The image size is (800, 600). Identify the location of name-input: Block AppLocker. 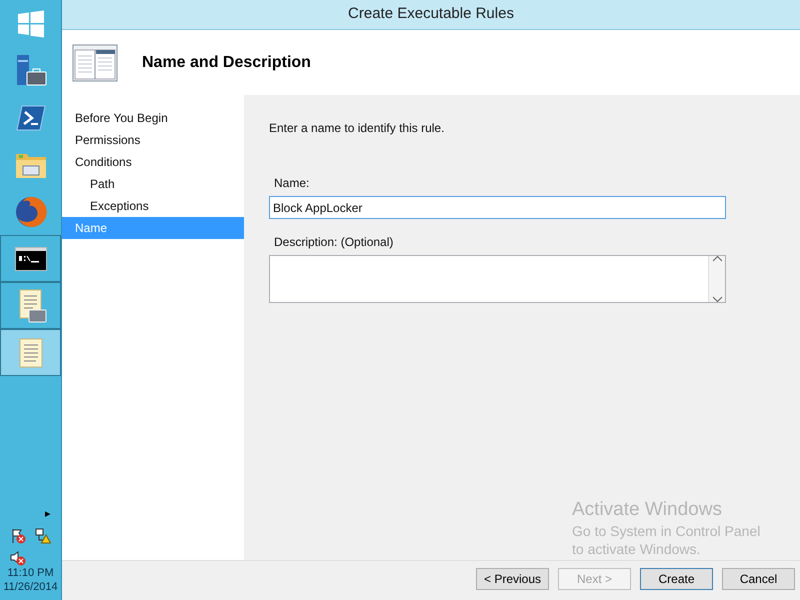
(497, 207).